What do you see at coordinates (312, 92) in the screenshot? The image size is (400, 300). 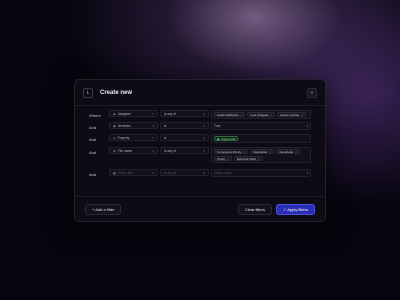 I see `menu-icon: ≡` at bounding box center [312, 92].